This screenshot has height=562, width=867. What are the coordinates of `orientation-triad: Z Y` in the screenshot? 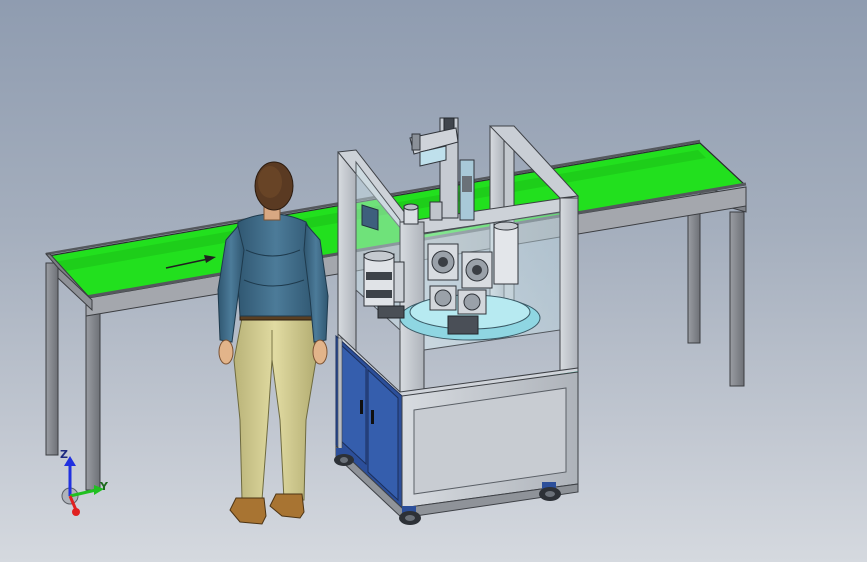 It's located at (84, 482).